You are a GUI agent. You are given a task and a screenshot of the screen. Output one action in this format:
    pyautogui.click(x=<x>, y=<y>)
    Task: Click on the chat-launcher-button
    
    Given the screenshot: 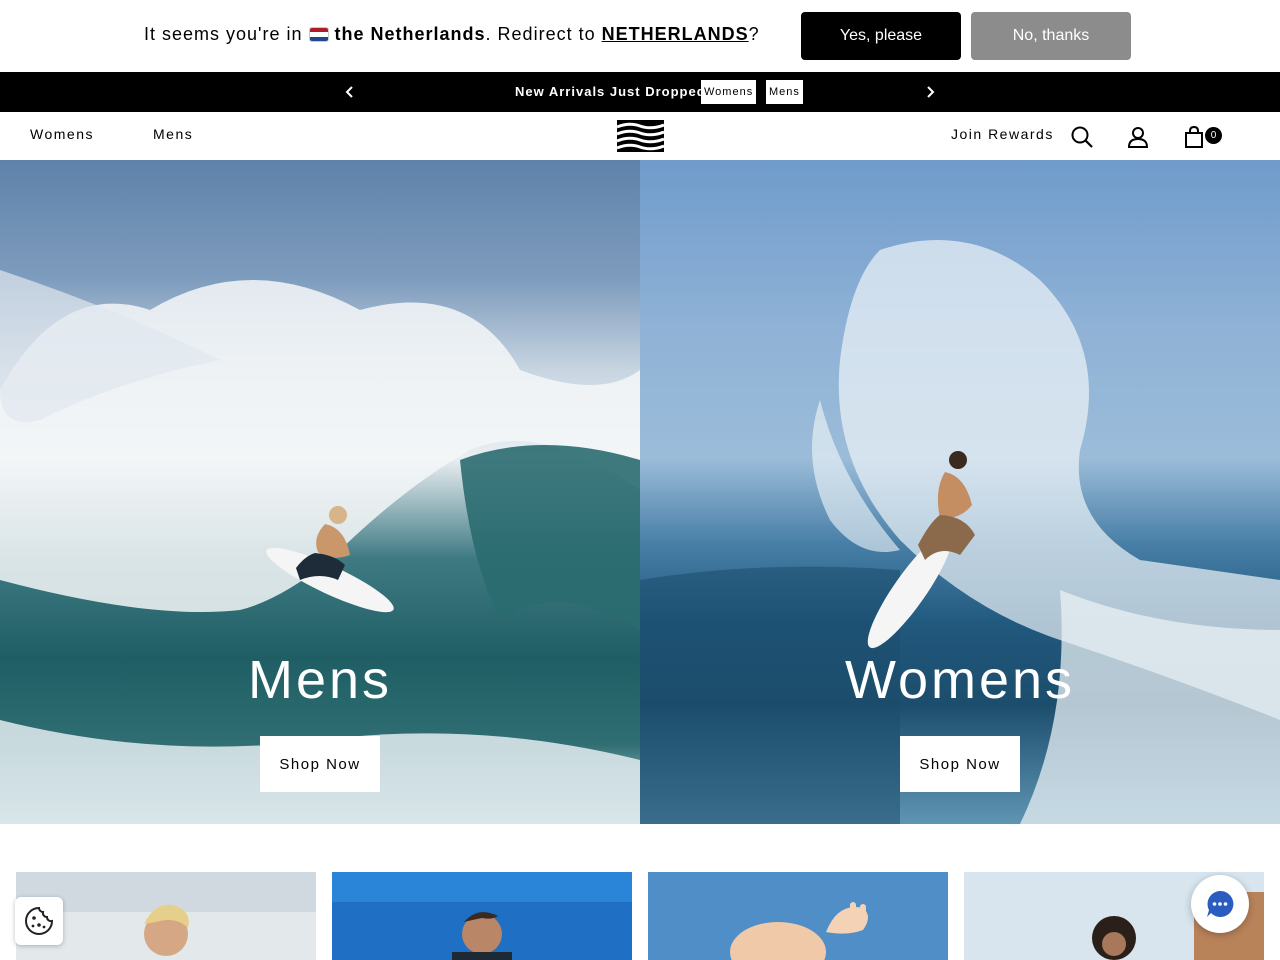 What is the action you would take?
    pyautogui.click(x=1220, y=904)
    